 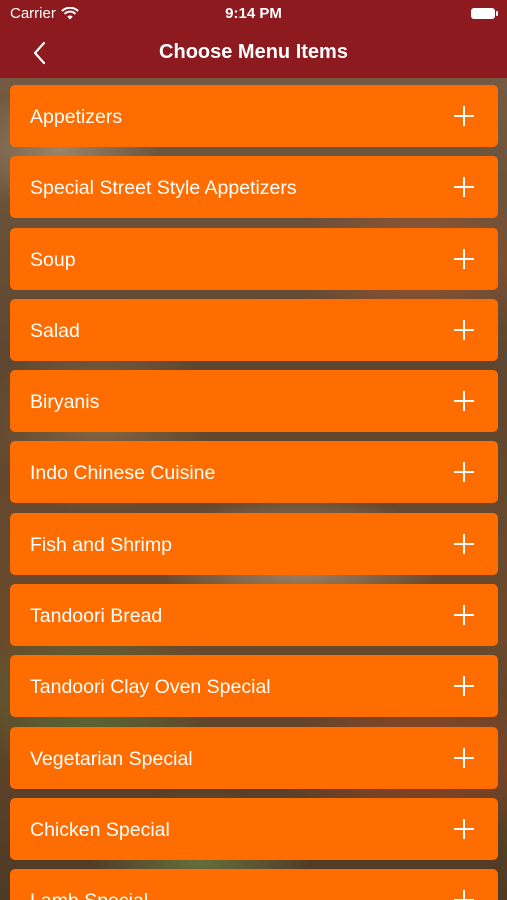 I want to click on menu-category-label: Salad, so click(x=55, y=330).